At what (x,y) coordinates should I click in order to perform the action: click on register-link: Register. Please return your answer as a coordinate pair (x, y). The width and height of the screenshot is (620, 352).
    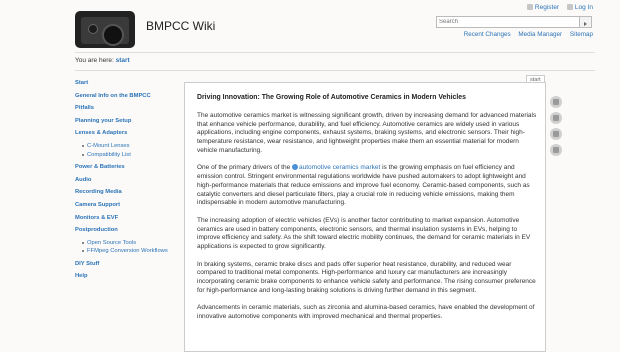
    Looking at the image, I should click on (543, 7).